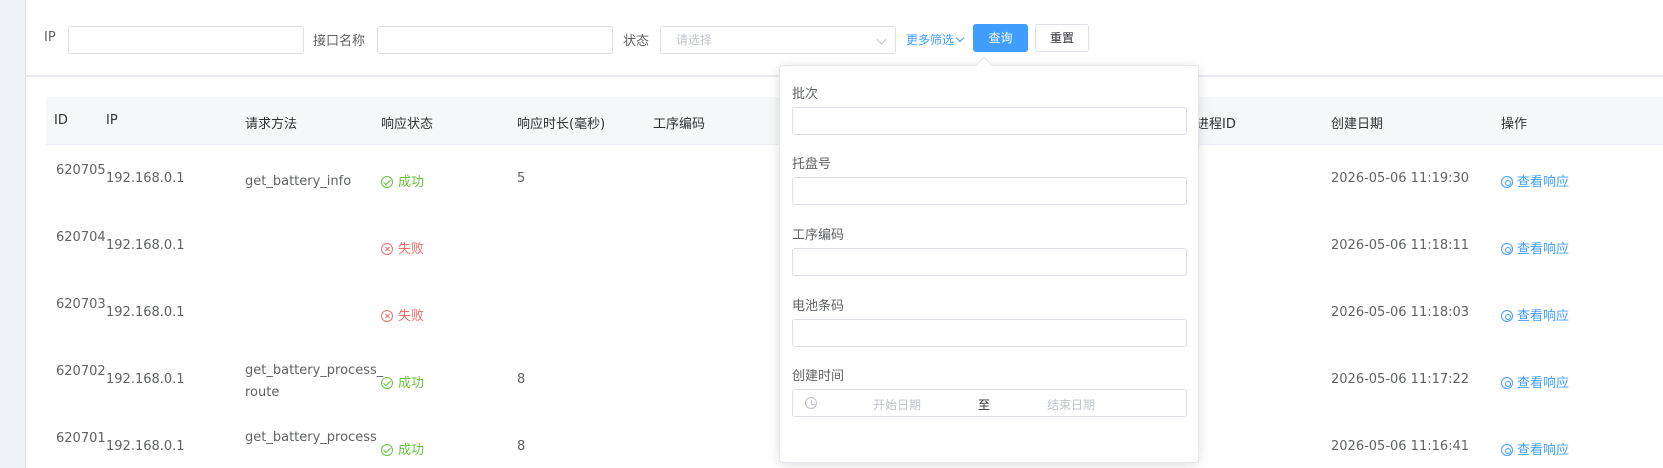 The height and width of the screenshot is (468, 1663). I want to click on more-filters-label: 更多筛选, so click(930, 40).